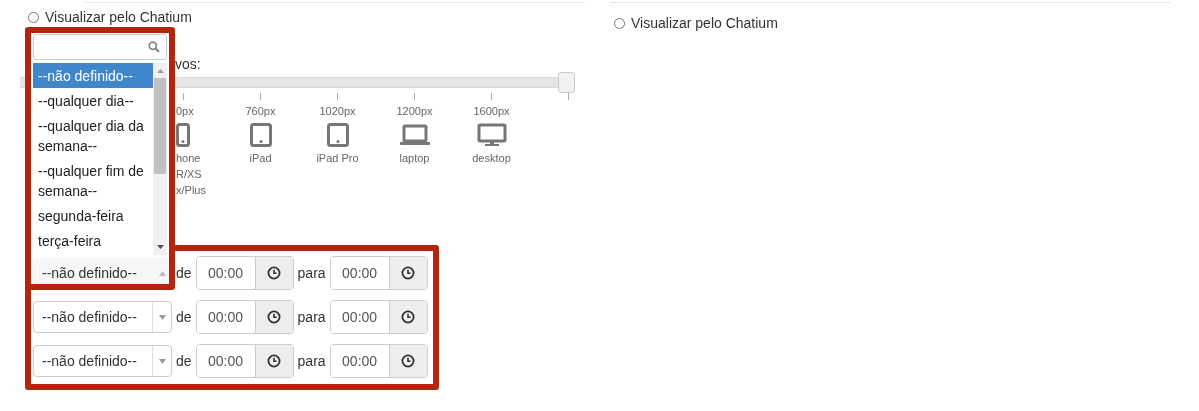 The width and height of the screenshot is (1199, 411). I want to click on breakpoint-width: 1200px, so click(414, 111).